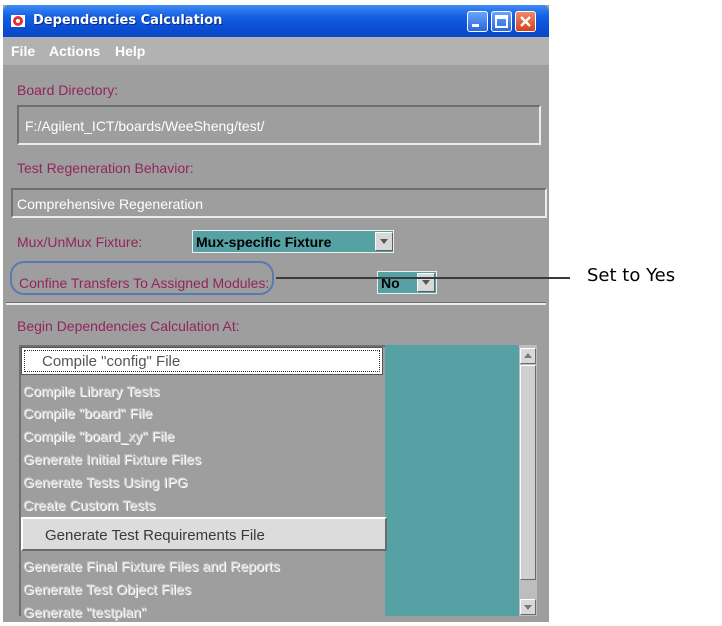 The height and width of the screenshot is (626, 722). I want to click on list-teal-area, so click(452, 480).